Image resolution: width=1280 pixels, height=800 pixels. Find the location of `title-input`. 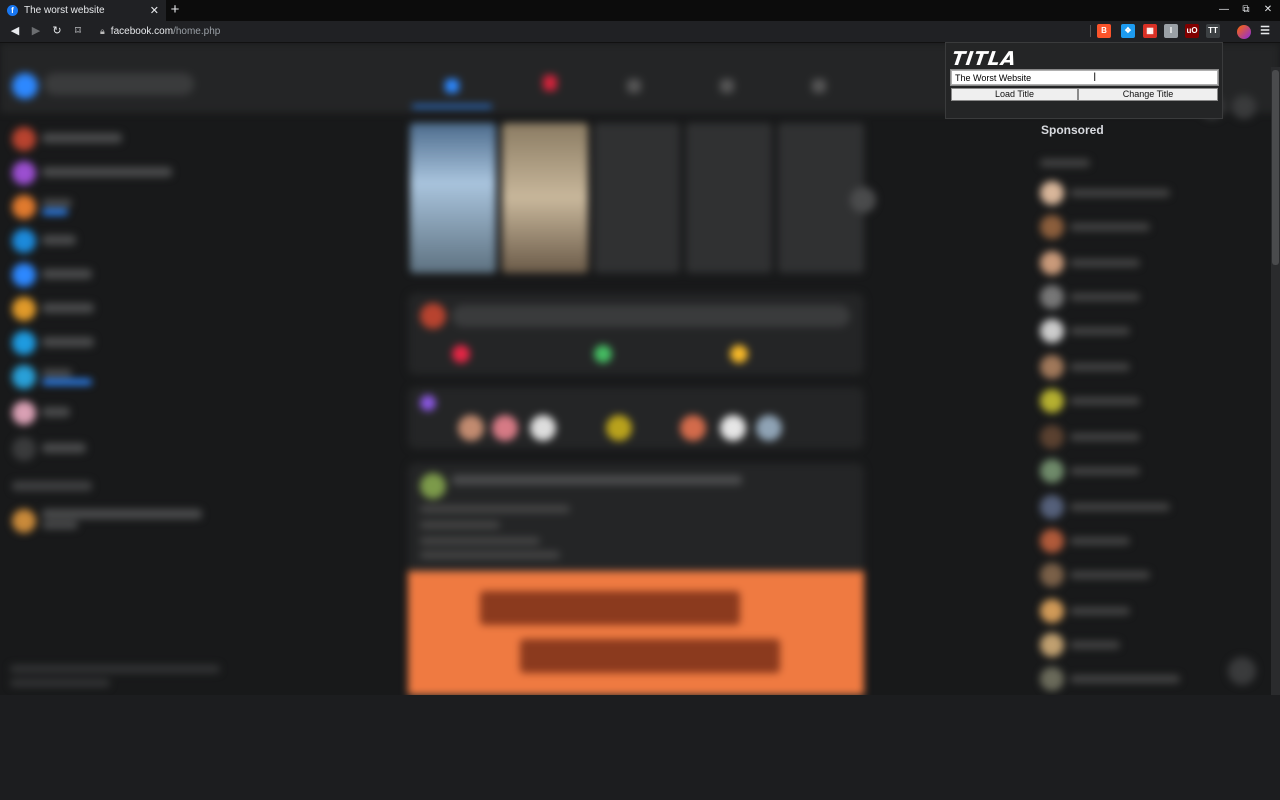

title-input is located at coordinates (1084, 77).